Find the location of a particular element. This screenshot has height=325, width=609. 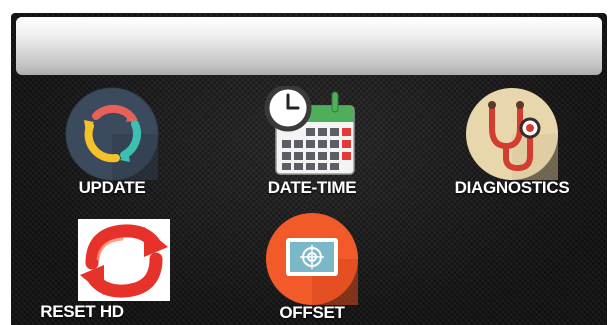

date-time-tile: DATE-TIME is located at coordinates (312, 143).